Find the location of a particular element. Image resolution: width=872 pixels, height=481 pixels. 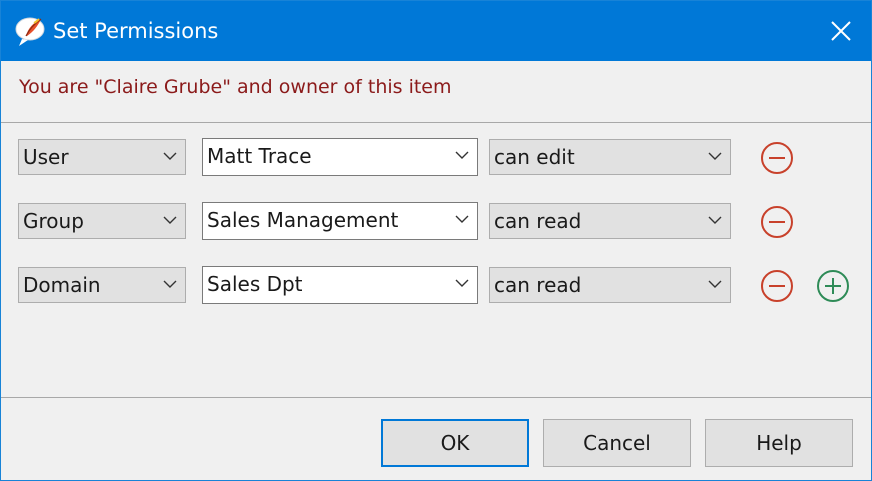

add-row-icon is located at coordinates (833, 286).